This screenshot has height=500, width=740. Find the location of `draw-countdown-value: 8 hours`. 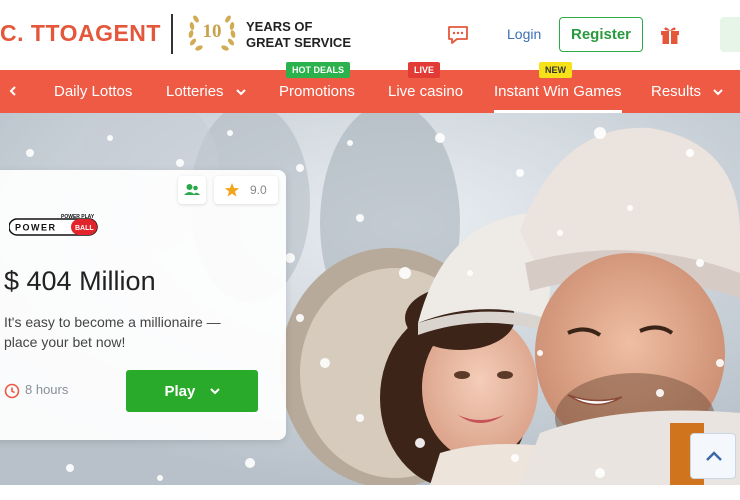

draw-countdown-value: 8 hours is located at coordinates (47, 389).